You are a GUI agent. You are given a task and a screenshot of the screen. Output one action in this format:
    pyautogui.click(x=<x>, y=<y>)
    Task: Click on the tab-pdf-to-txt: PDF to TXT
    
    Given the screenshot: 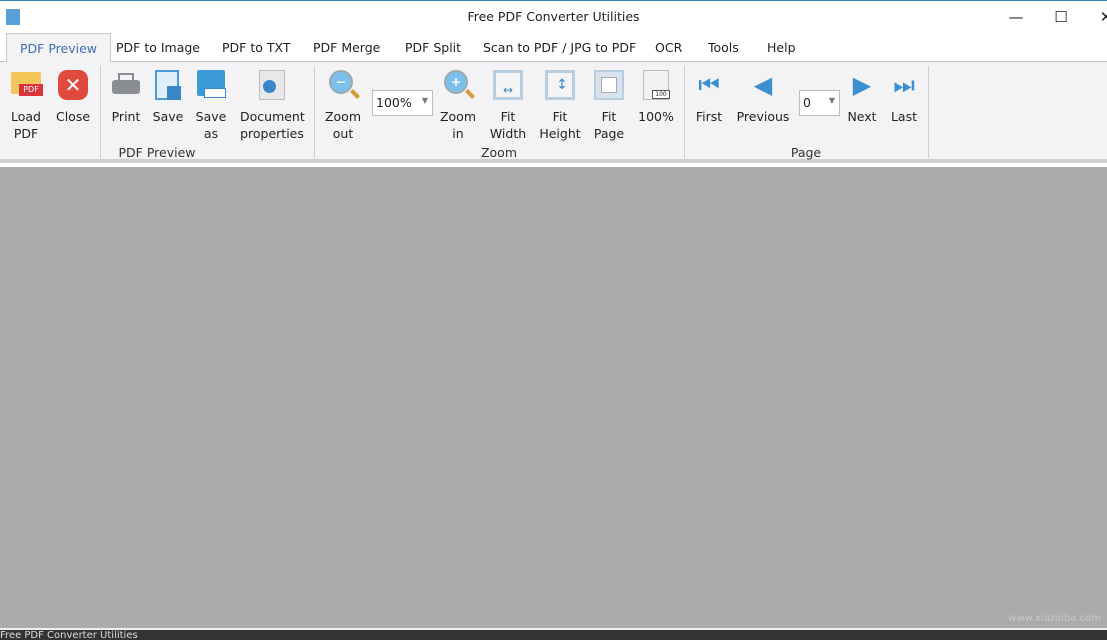 What is the action you would take?
    pyautogui.click(x=256, y=47)
    